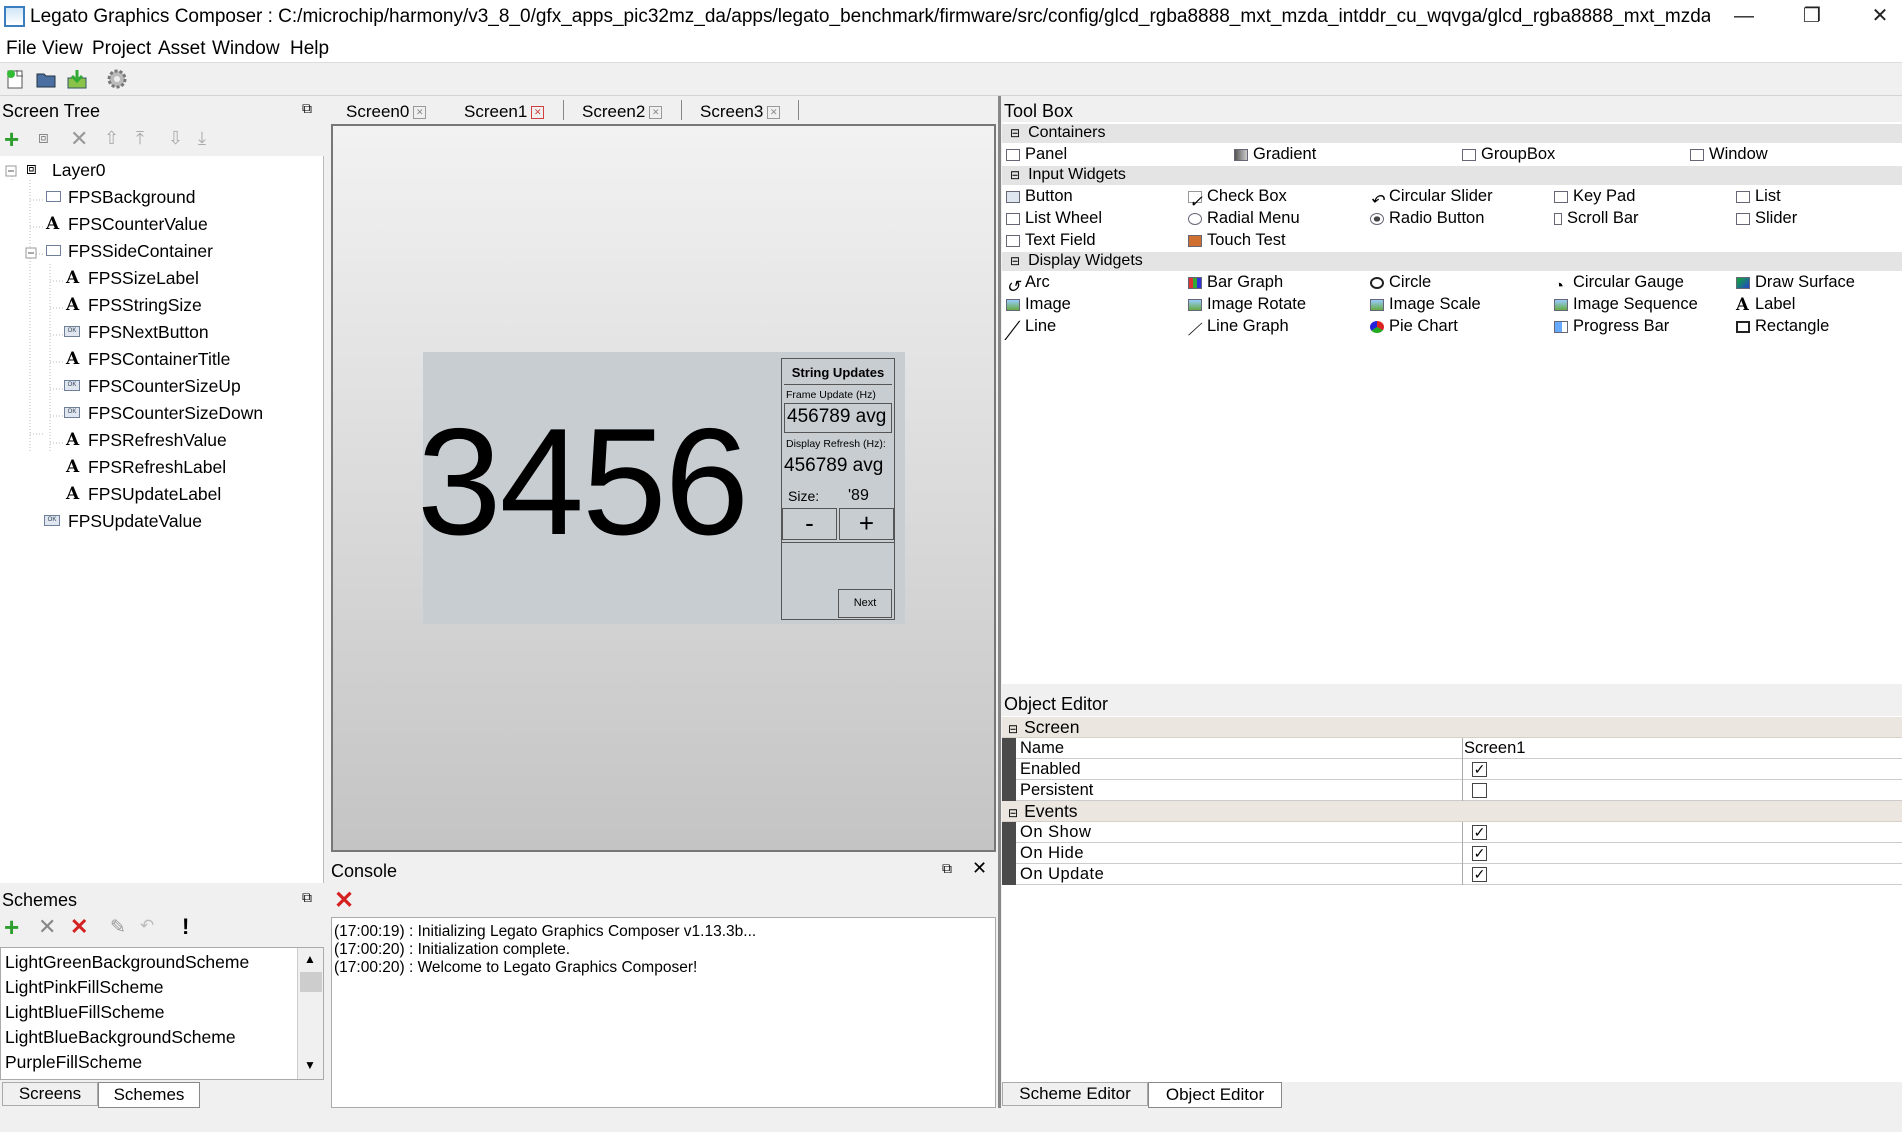  What do you see at coordinates (79, 927) in the screenshot?
I see `delete-scheme-icon: ✕` at bounding box center [79, 927].